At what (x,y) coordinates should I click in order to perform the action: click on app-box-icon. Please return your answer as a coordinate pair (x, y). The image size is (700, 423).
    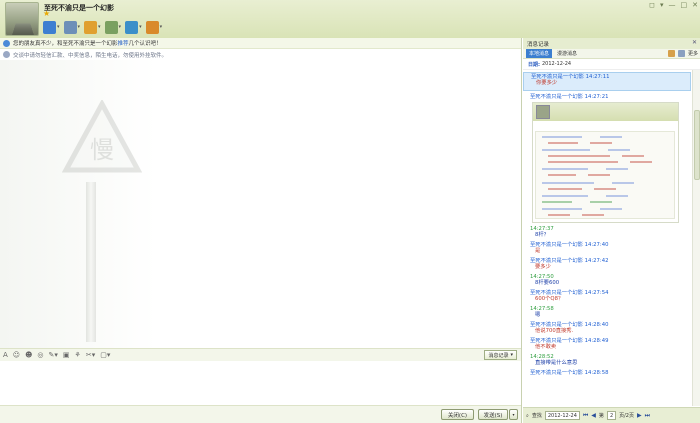
    Looking at the image, I should click on (152, 27).